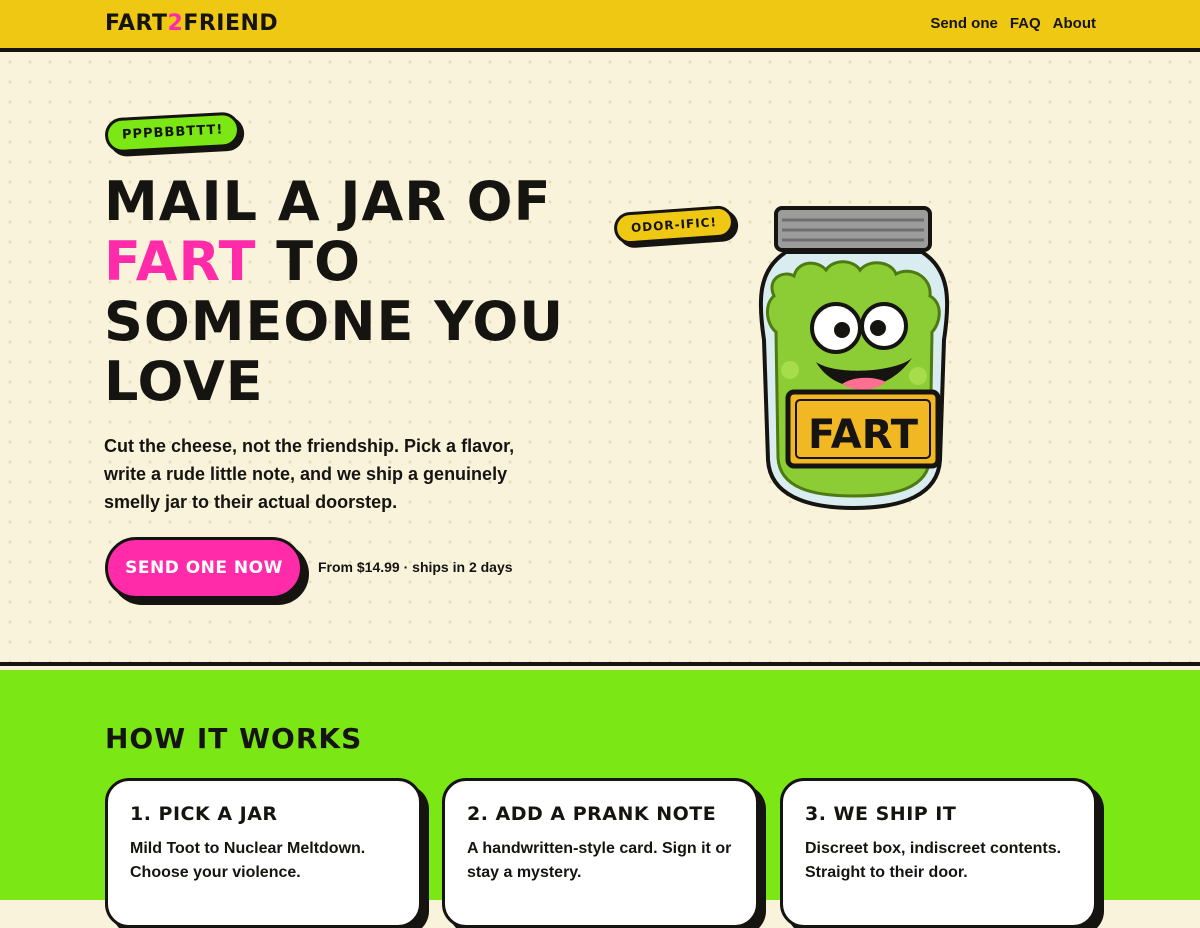 This screenshot has width=1200, height=928. Describe the element at coordinates (180, 261) in the screenshot. I see `headline-highlight: FART` at that location.